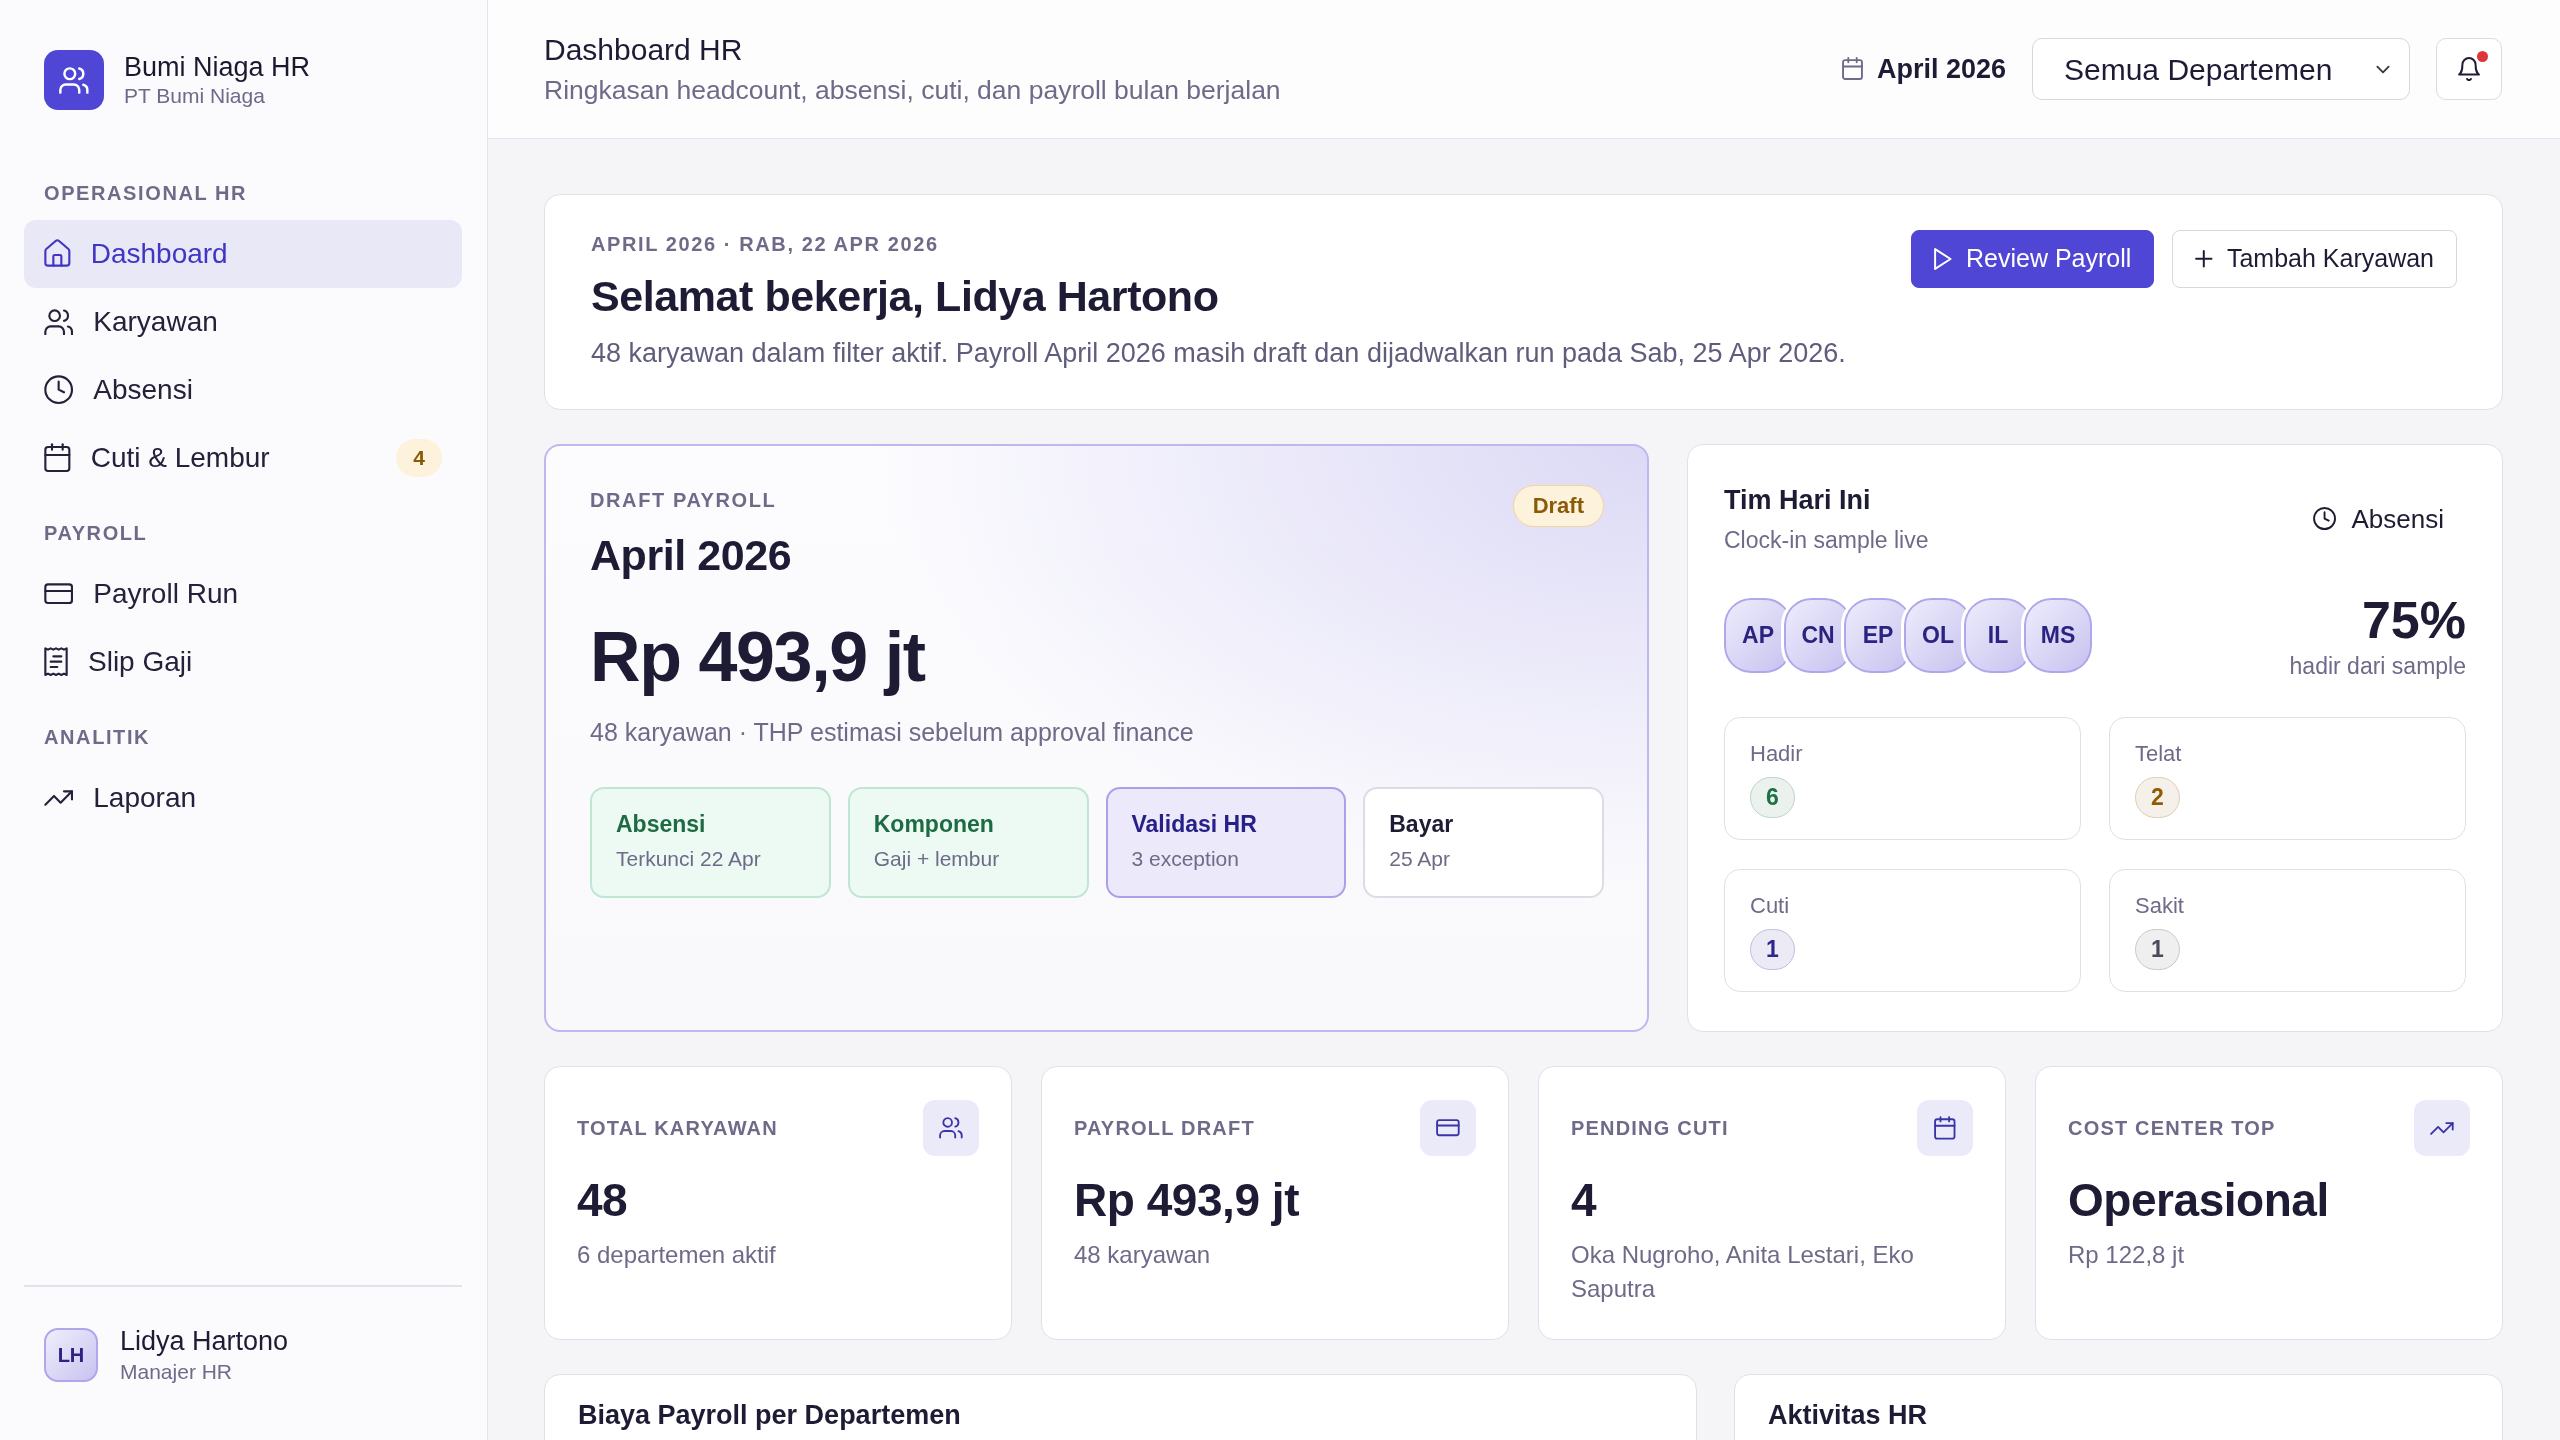 The image size is (2560, 1440). Describe the element at coordinates (2204, 259) in the screenshot. I see `plus-icon` at that location.